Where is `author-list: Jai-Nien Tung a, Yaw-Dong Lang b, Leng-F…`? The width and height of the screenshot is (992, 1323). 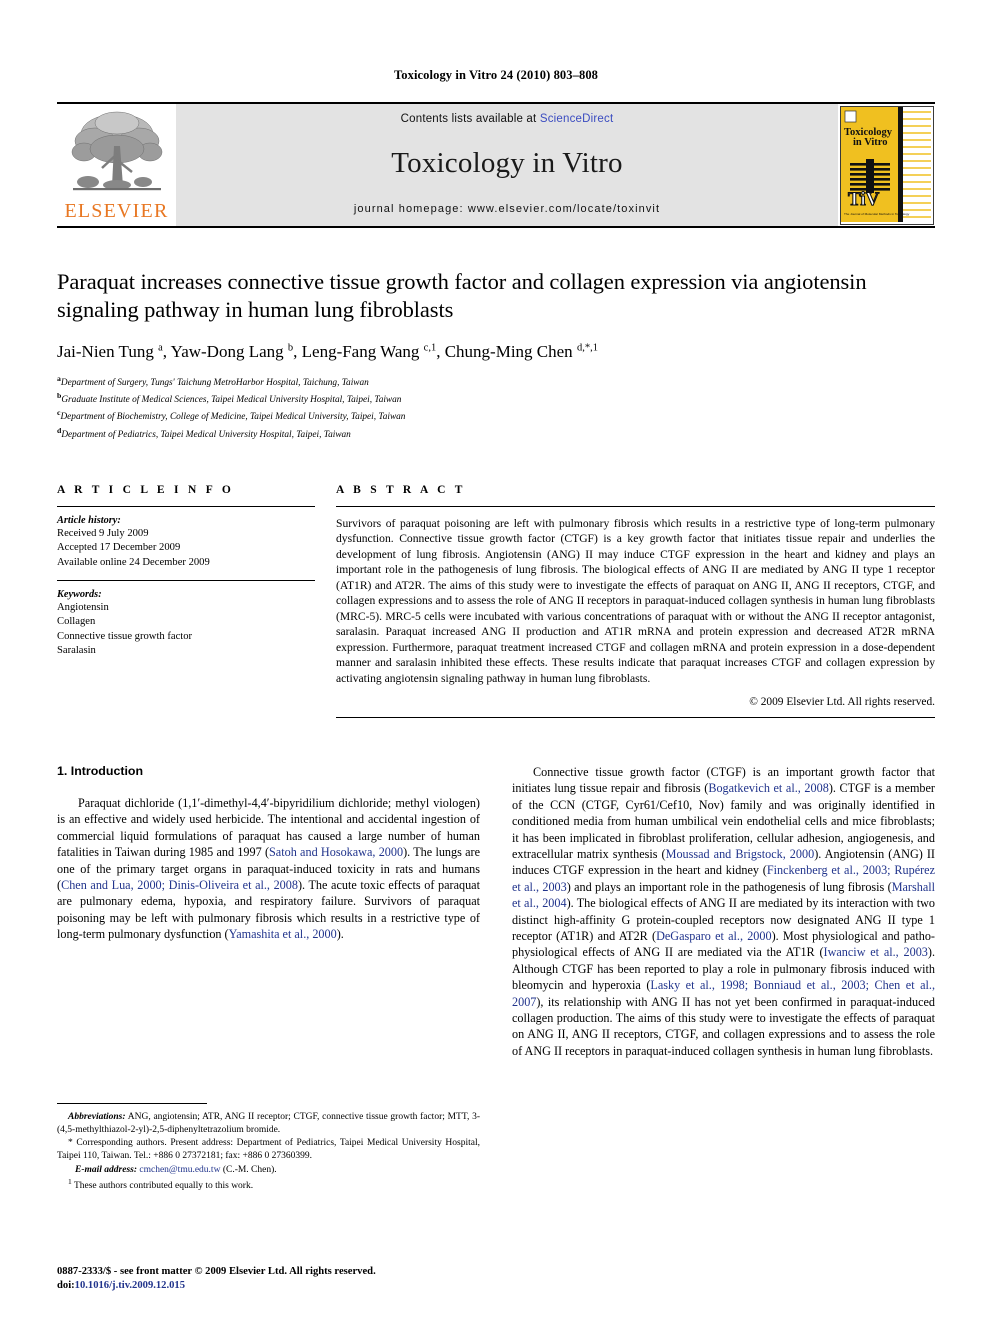
author-list: Jai-Nien Tung a, Yaw-Dong Lang b, Leng-F… is located at coordinates (327, 351).